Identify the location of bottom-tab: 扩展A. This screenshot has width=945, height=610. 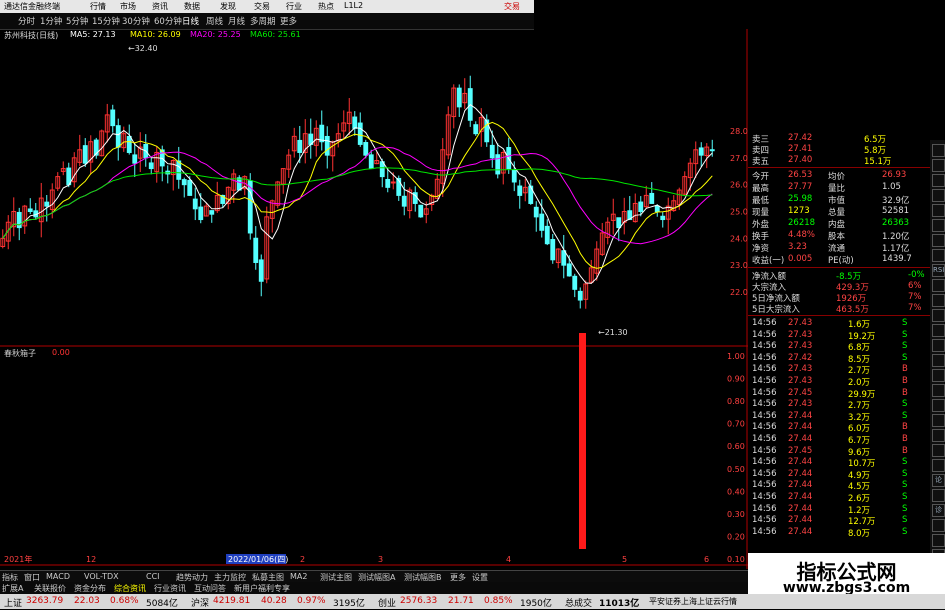
(12, 588).